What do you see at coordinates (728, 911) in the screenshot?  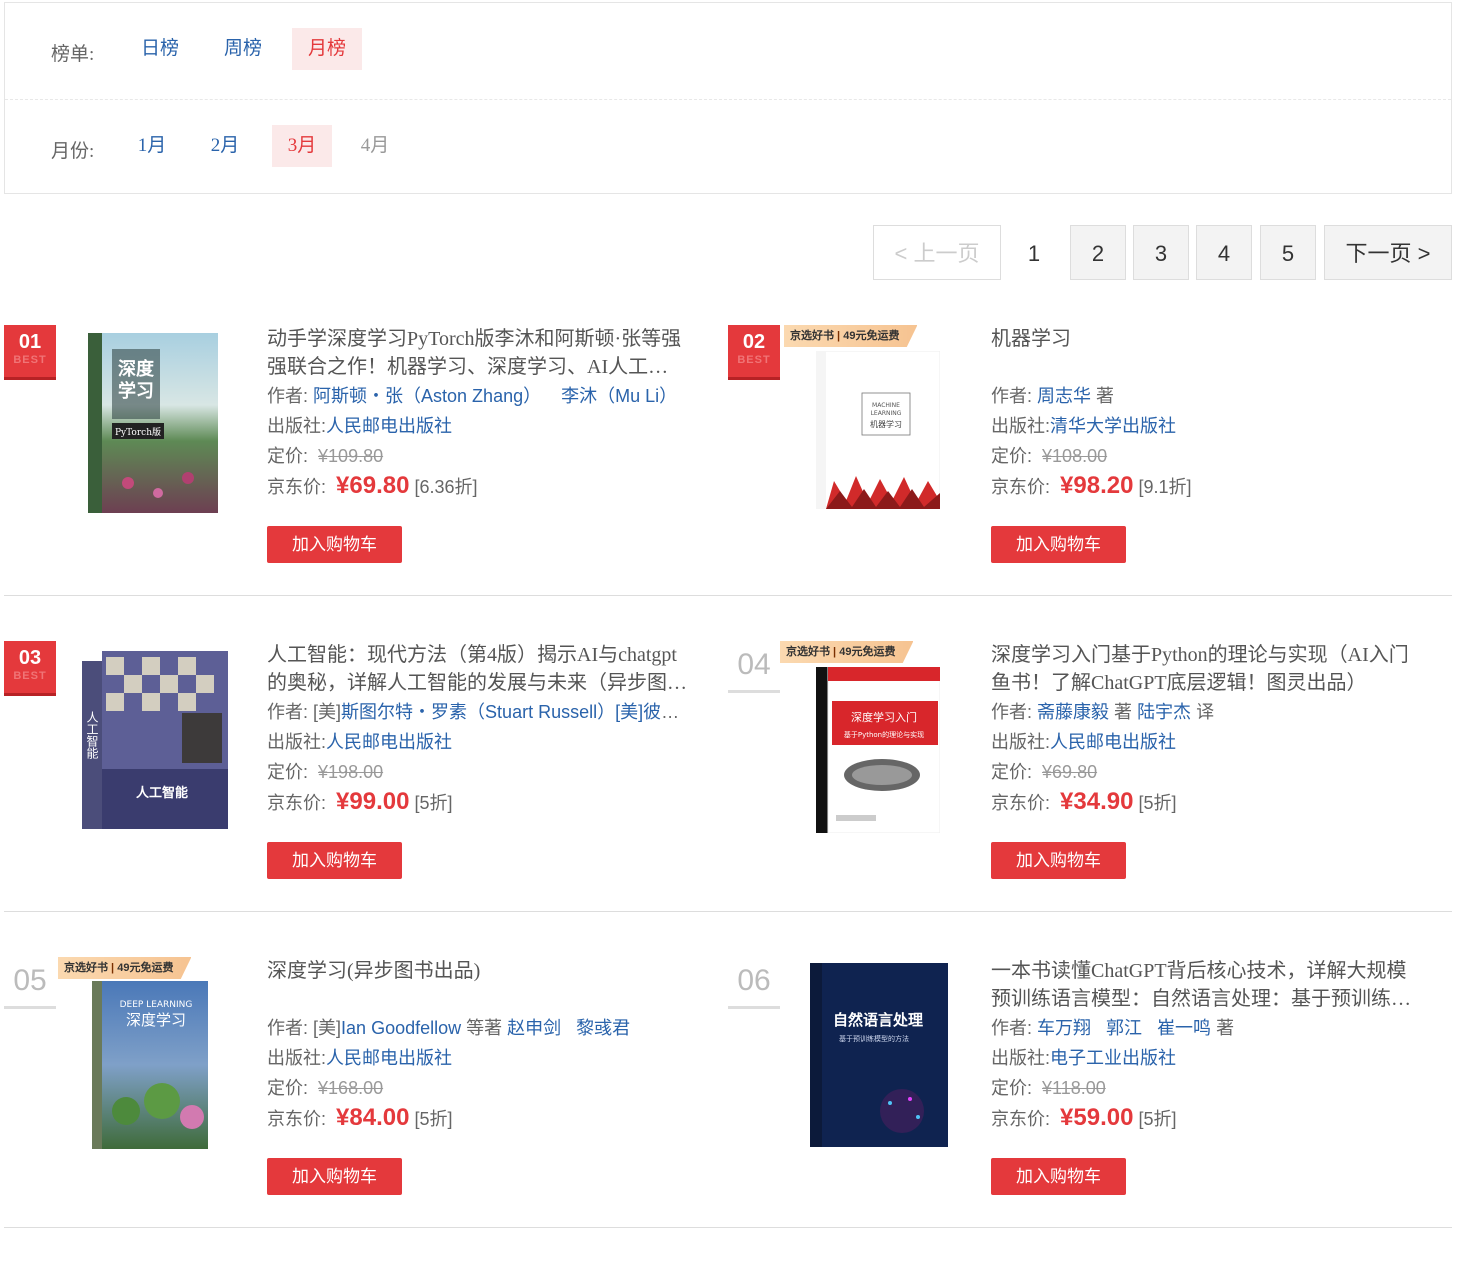 I see `row-divider` at bounding box center [728, 911].